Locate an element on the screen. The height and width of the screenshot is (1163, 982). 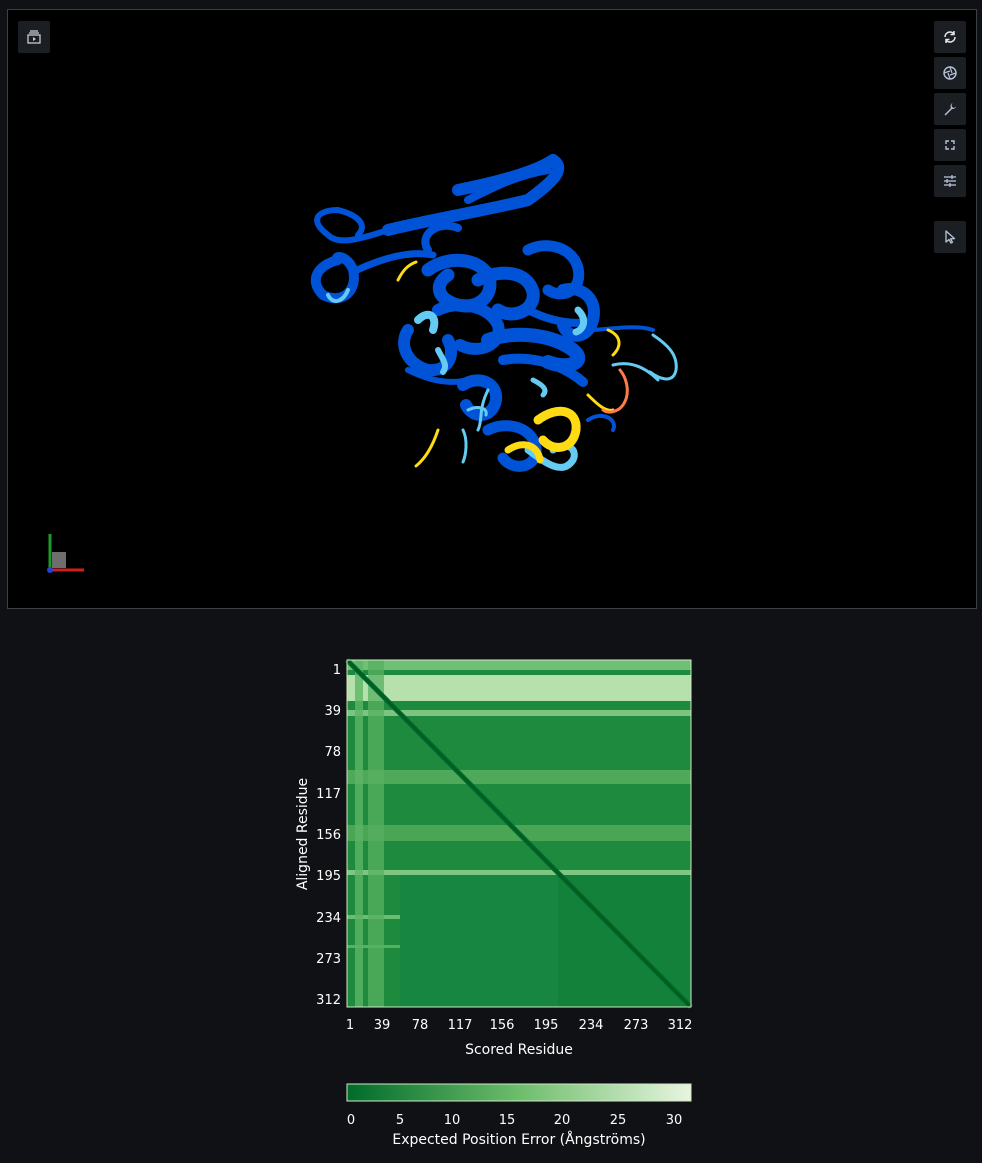
settings-sliders-icon is located at coordinates (950, 181).